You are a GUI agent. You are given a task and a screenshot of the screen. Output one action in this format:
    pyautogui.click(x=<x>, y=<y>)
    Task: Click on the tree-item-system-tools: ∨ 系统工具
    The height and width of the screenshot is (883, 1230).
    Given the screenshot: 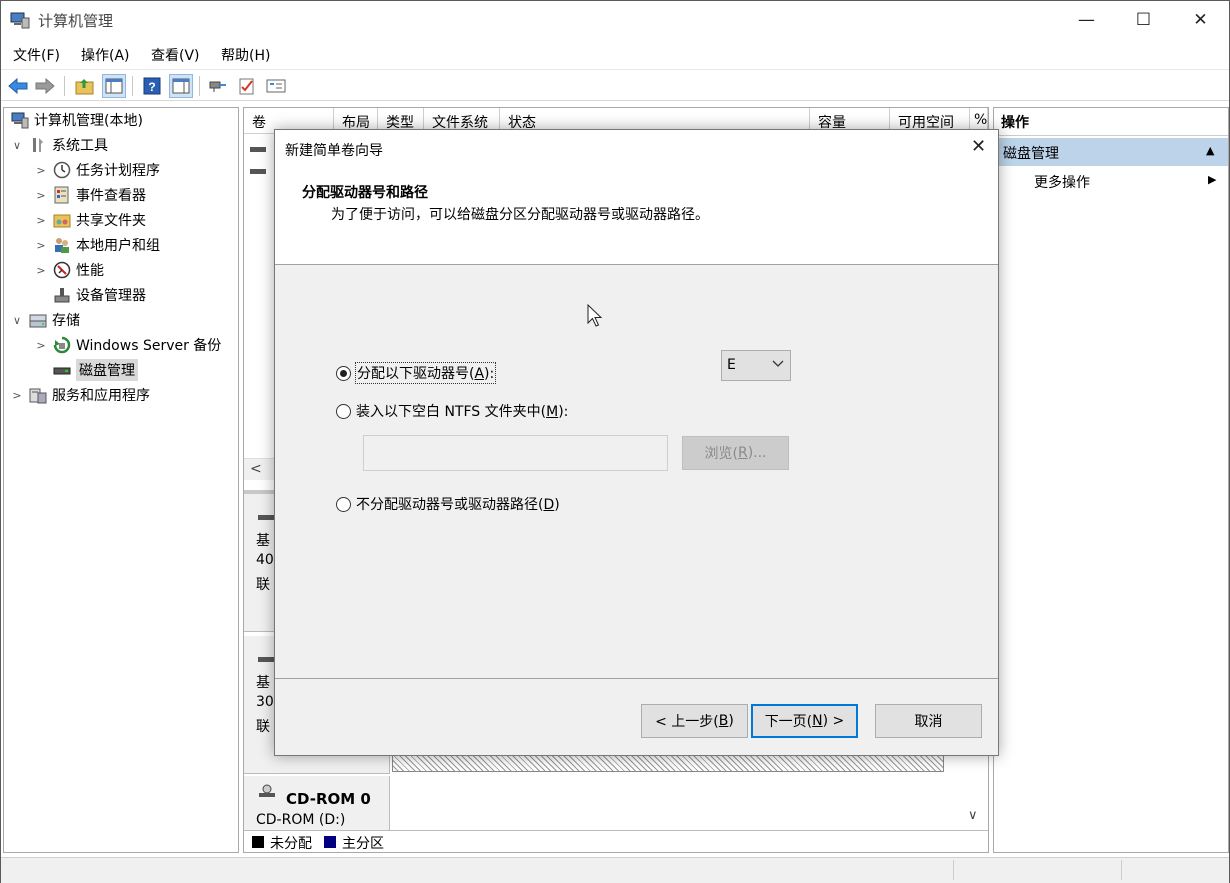 What is the action you would take?
    pyautogui.click(x=59, y=145)
    